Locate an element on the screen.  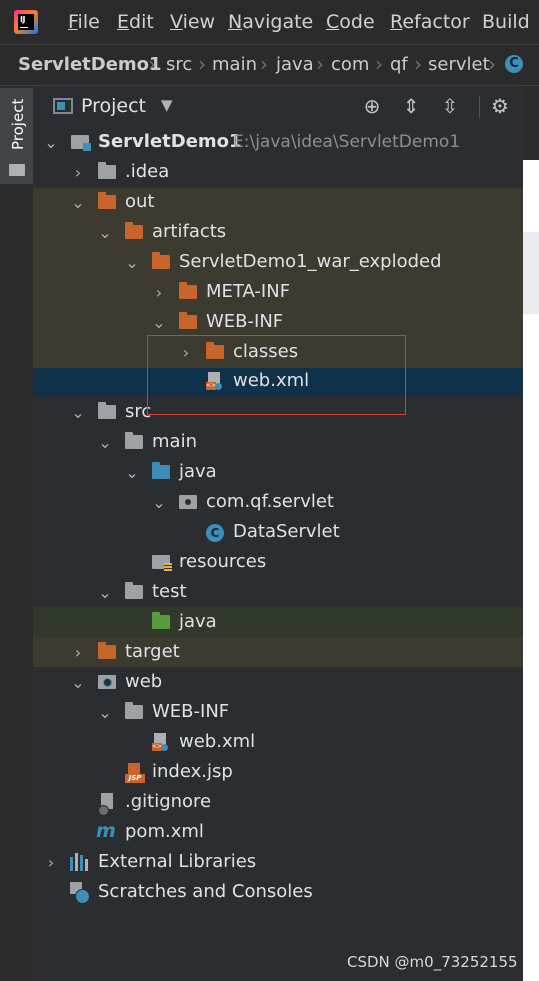
project-tool-tab-label: Project is located at coordinates (18, 124).